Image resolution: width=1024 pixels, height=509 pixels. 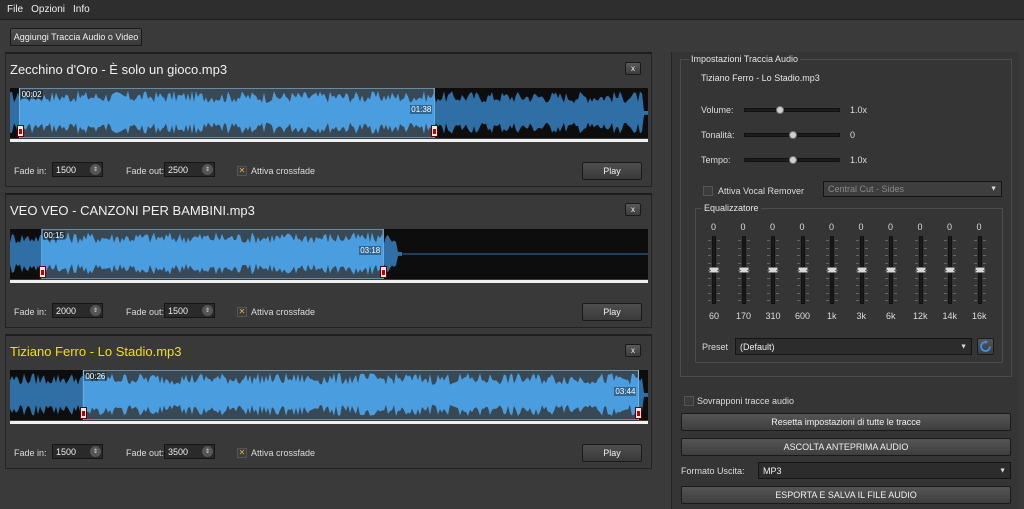 I want to click on tempo-knob, so click(x=793, y=160).